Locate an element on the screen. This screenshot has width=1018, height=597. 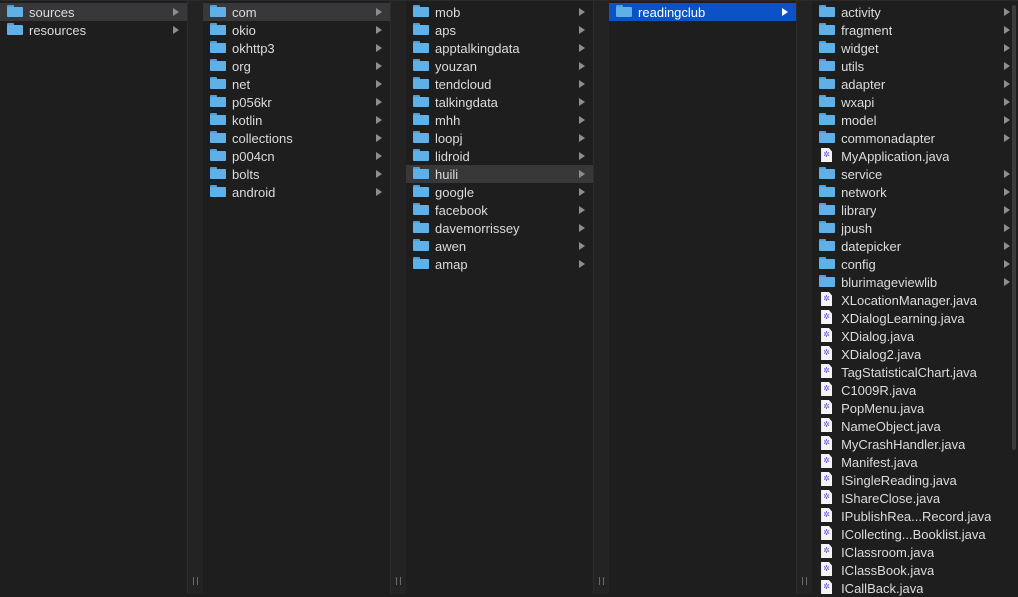
folder-item: utils is located at coordinates (915, 66).